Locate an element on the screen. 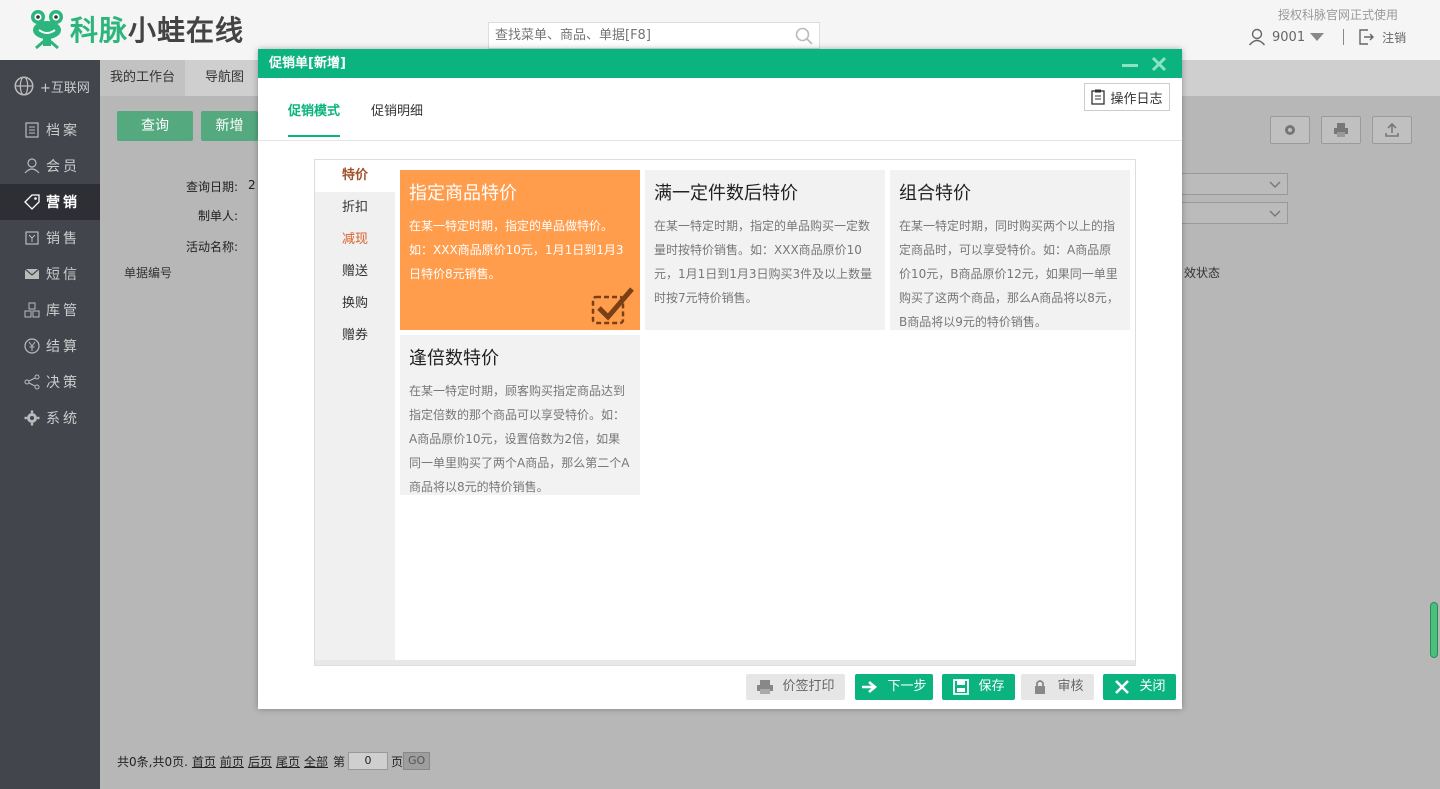 The image size is (1440, 789). sidebar-item-sales: 销售 is located at coordinates (50, 238).